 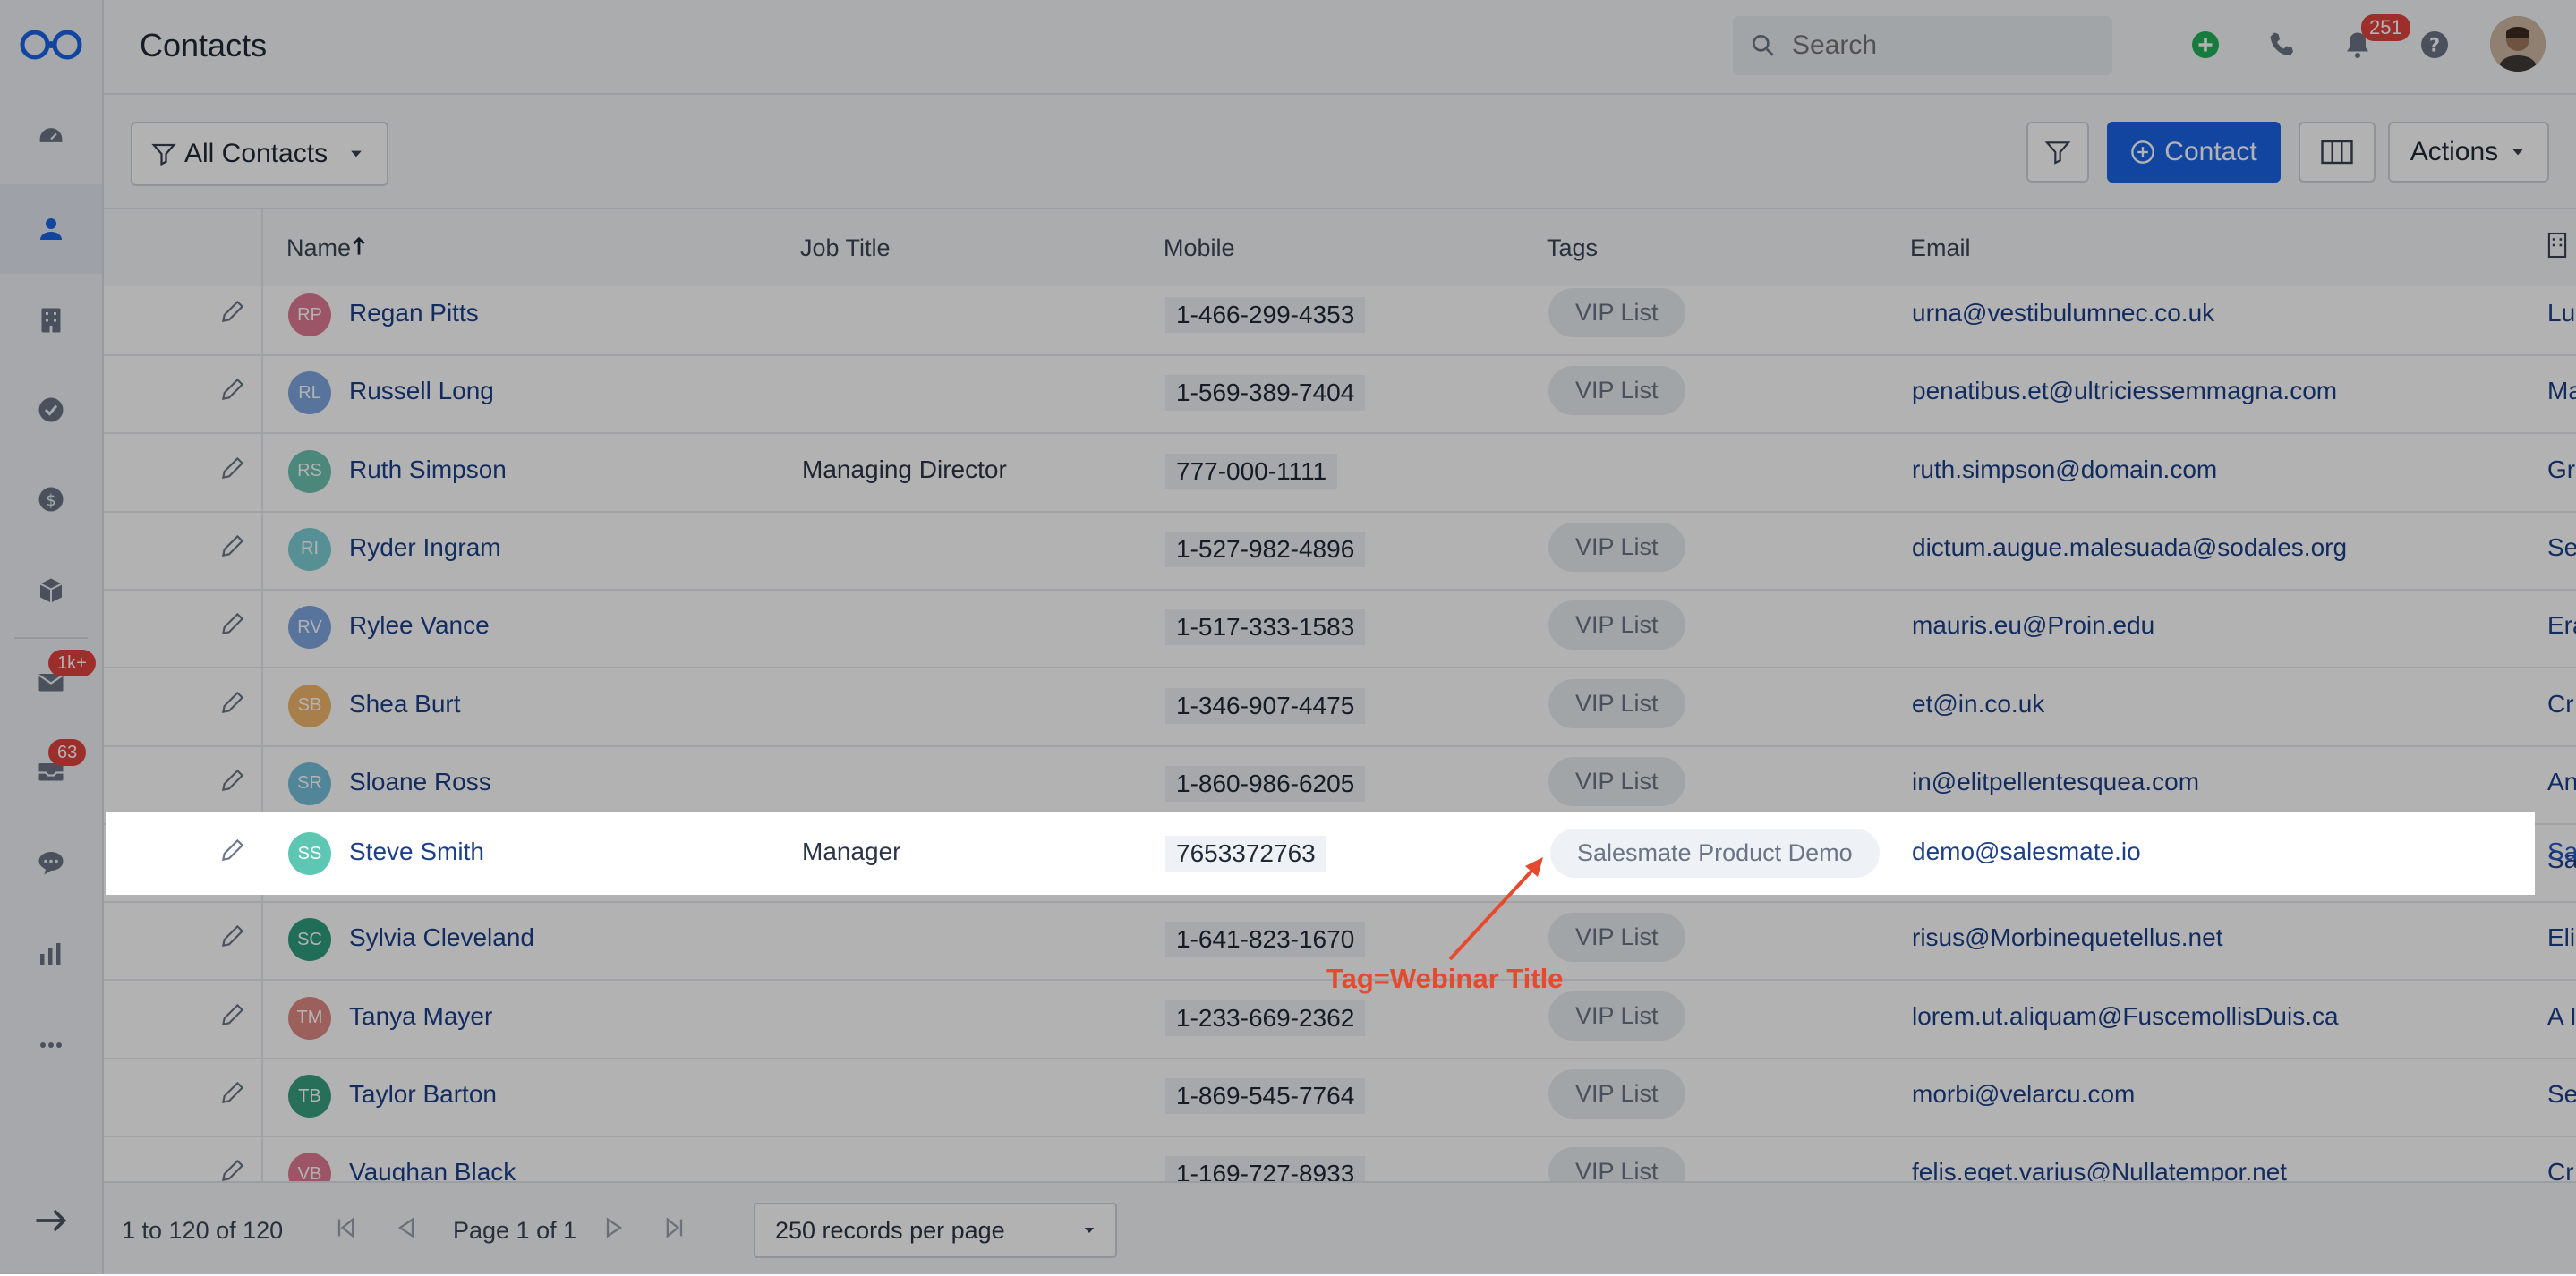 I want to click on company-cell: An, so click(x=2561, y=782).